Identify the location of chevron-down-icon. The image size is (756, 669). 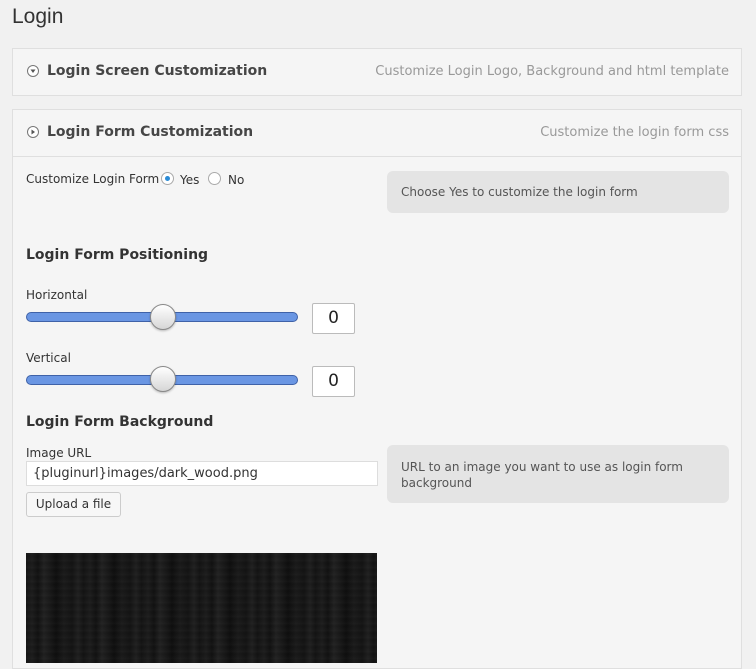
(33, 71).